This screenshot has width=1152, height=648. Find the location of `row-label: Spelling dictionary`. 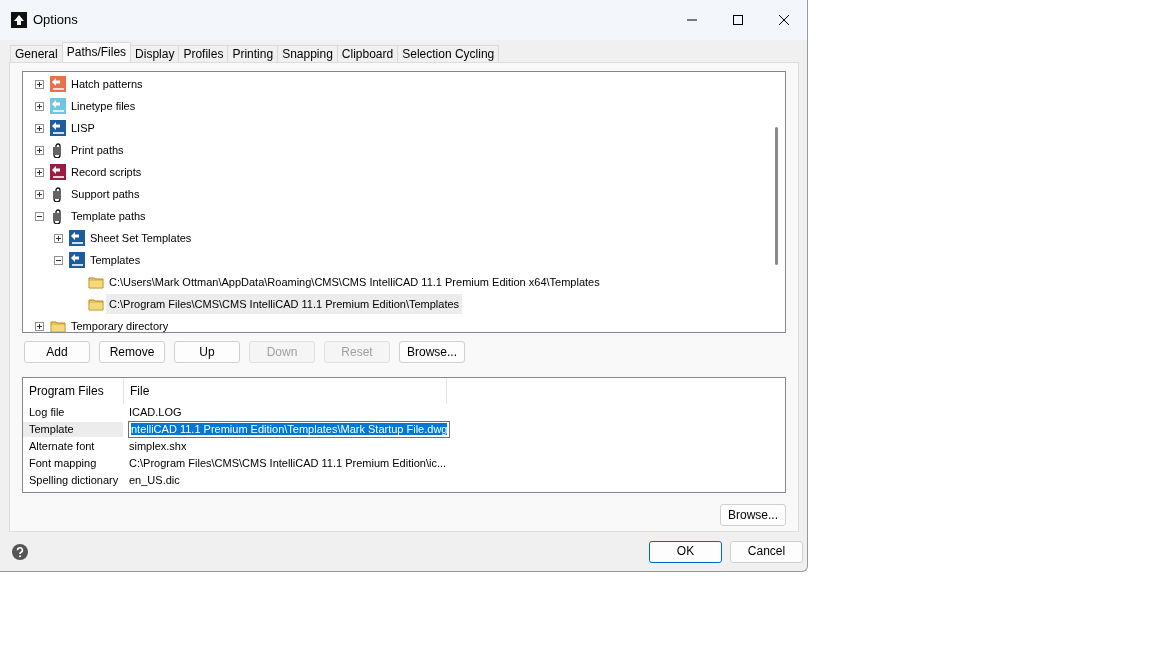

row-label: Spelling dictionary is located at coordinates (73, 481).